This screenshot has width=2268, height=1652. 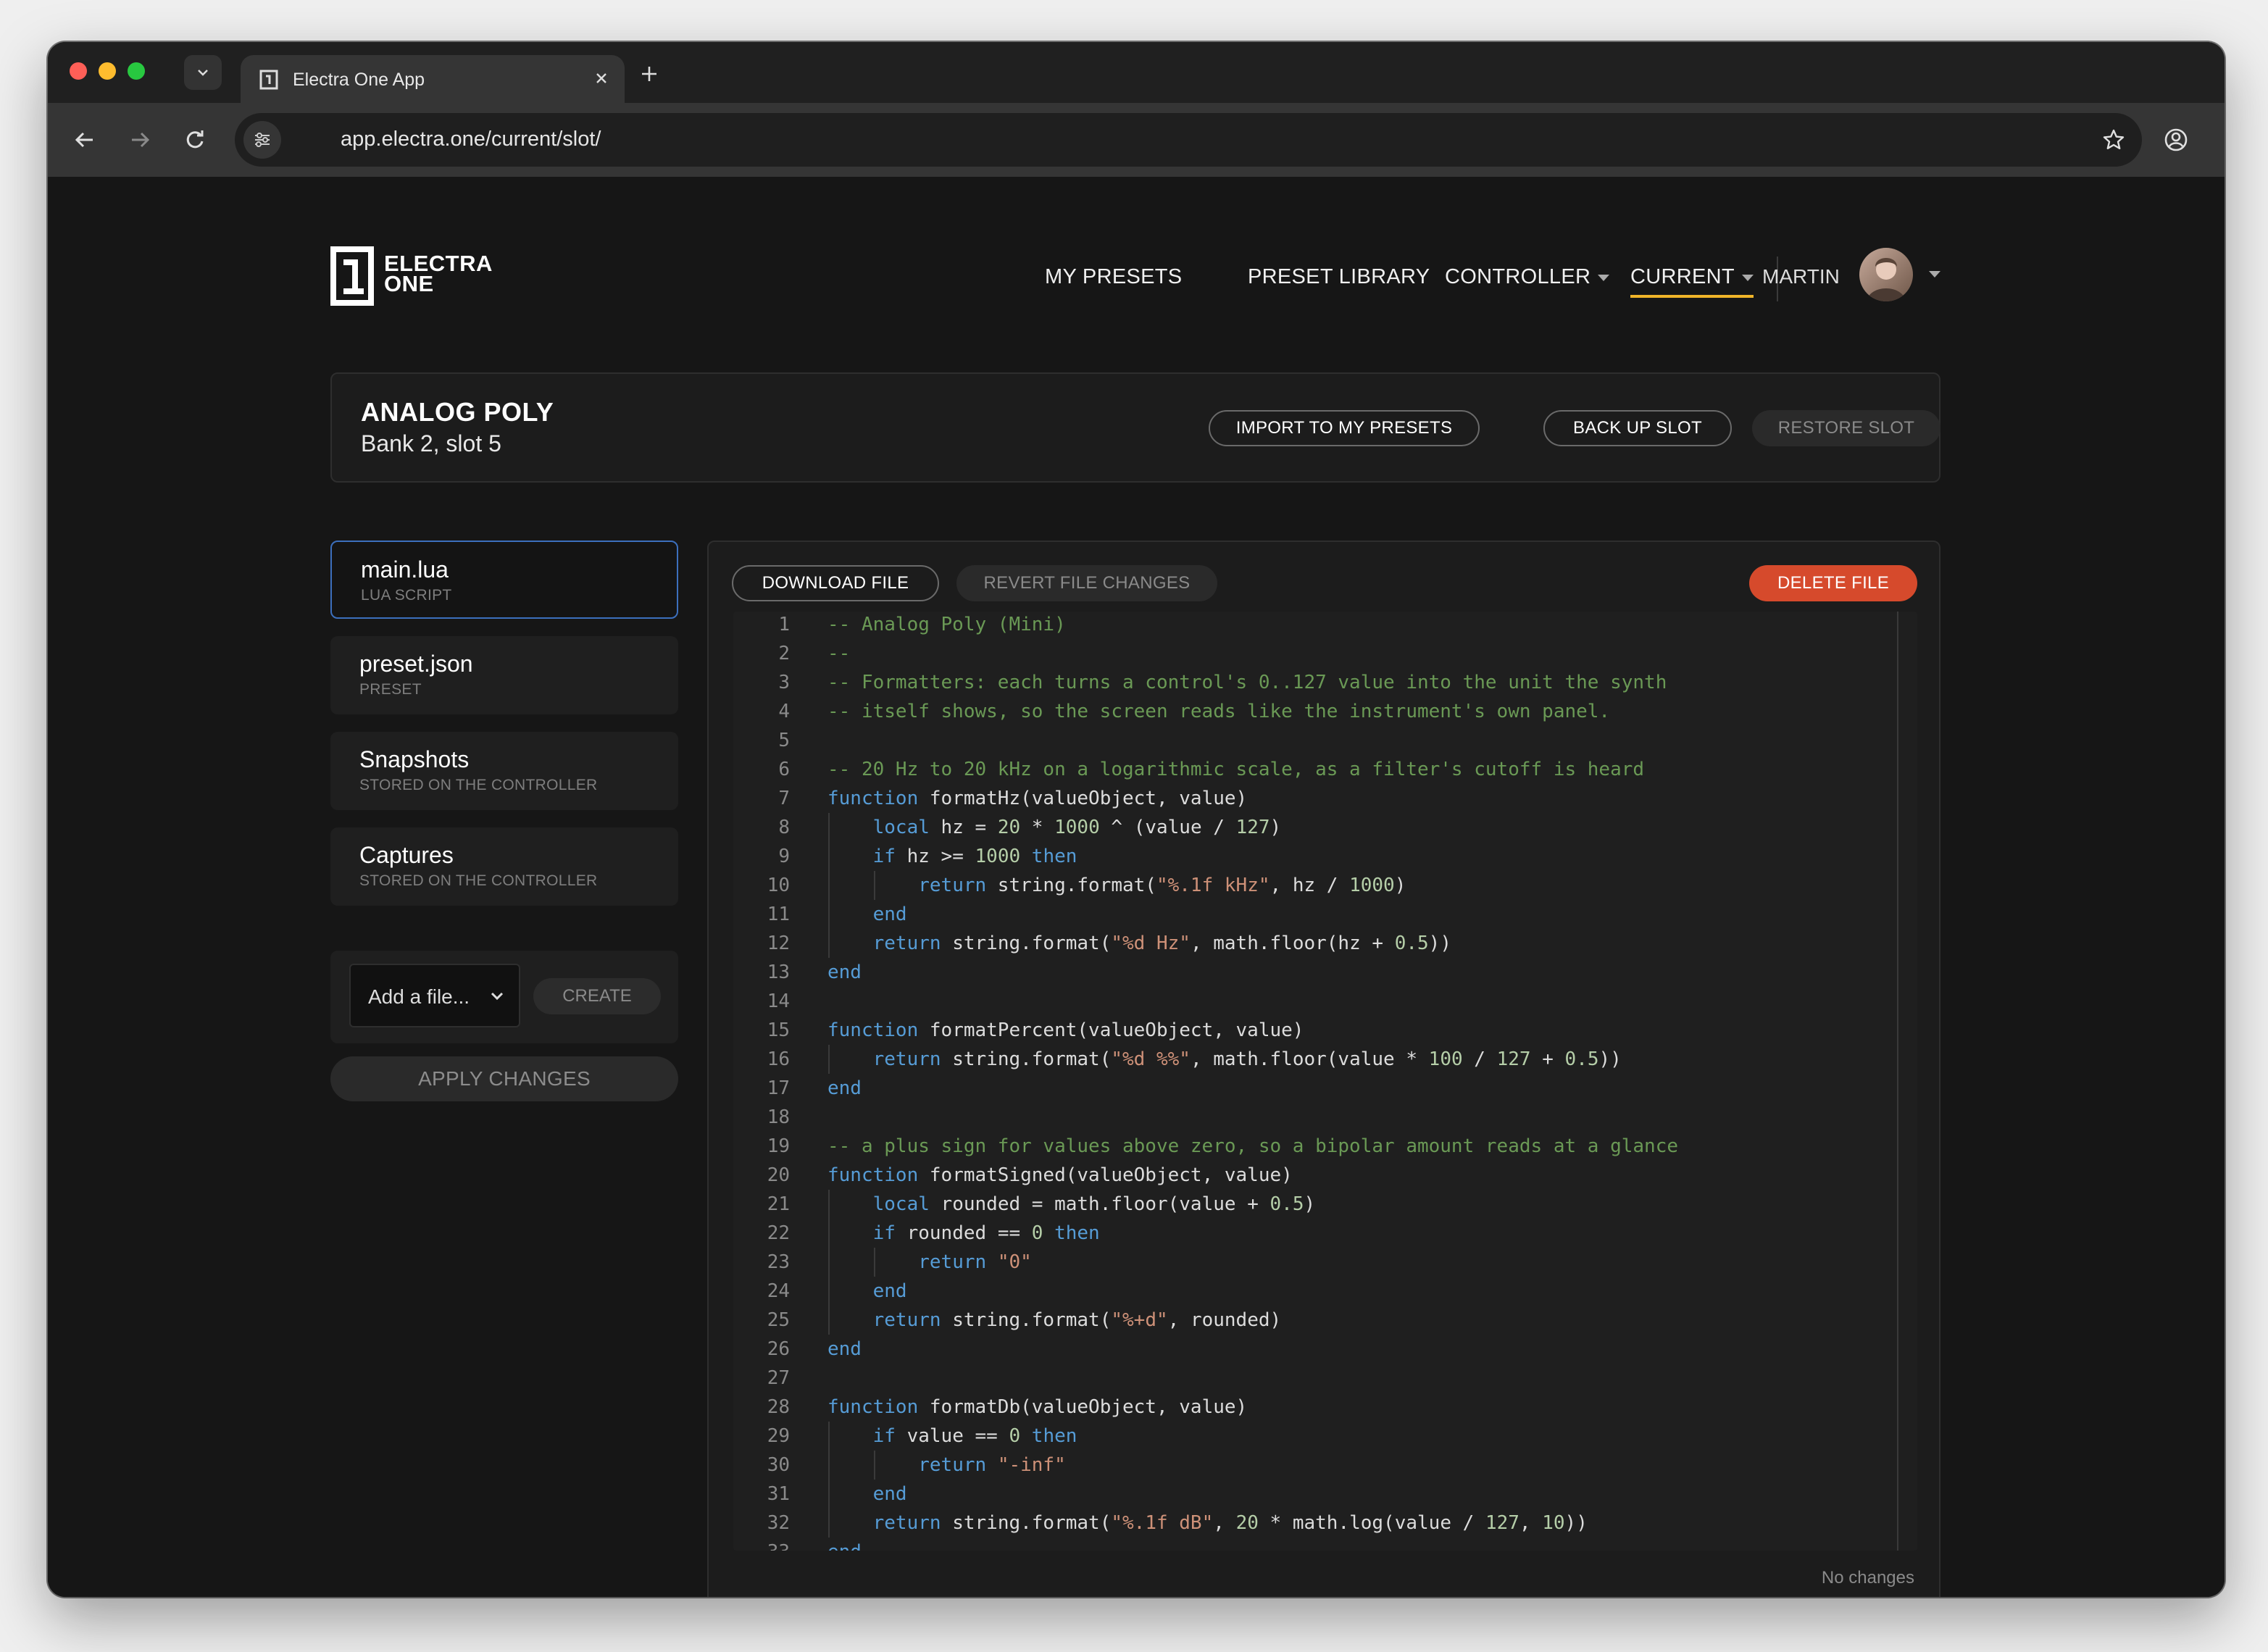 I want to click on code-line: 11 end, so click(x=1325, y=914).